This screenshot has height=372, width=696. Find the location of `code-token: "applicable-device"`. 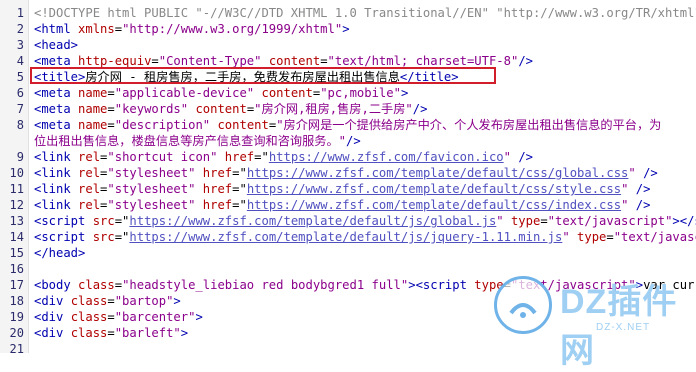

code-token: "applicable-device" is located at coordinates (184, 93).